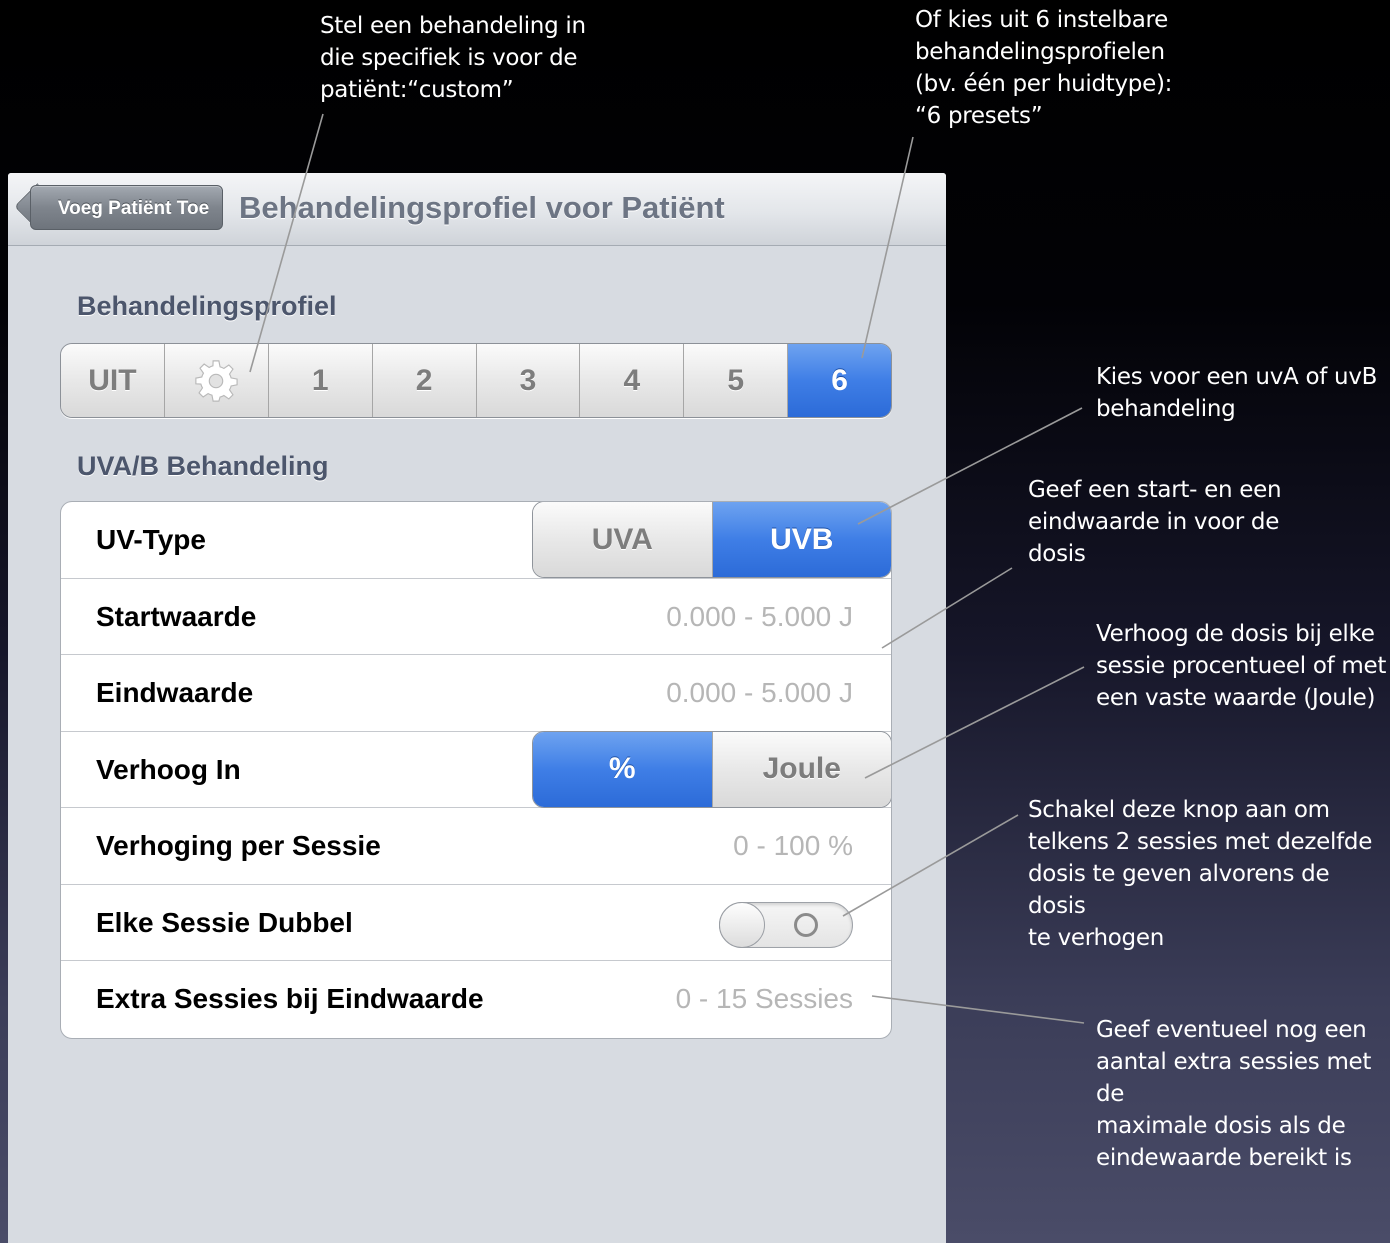 The width and height of the screenshot is (1390, 1243). I want to click on table-row-start: Startwaarde 0.000 - 5.000 J, so click(476, 617).